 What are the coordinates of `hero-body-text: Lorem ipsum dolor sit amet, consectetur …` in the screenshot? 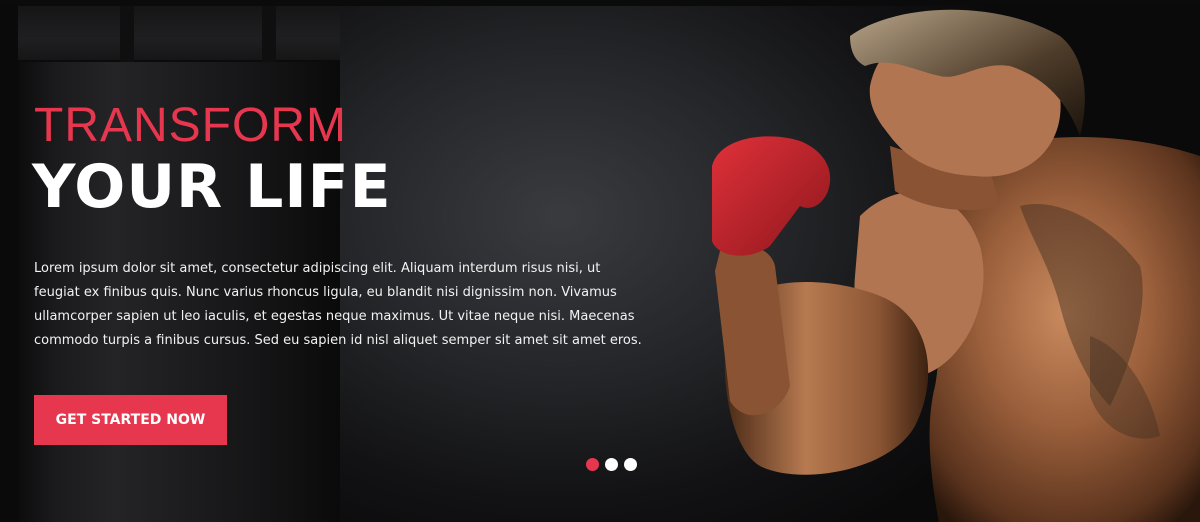 It's located at (338, 304).